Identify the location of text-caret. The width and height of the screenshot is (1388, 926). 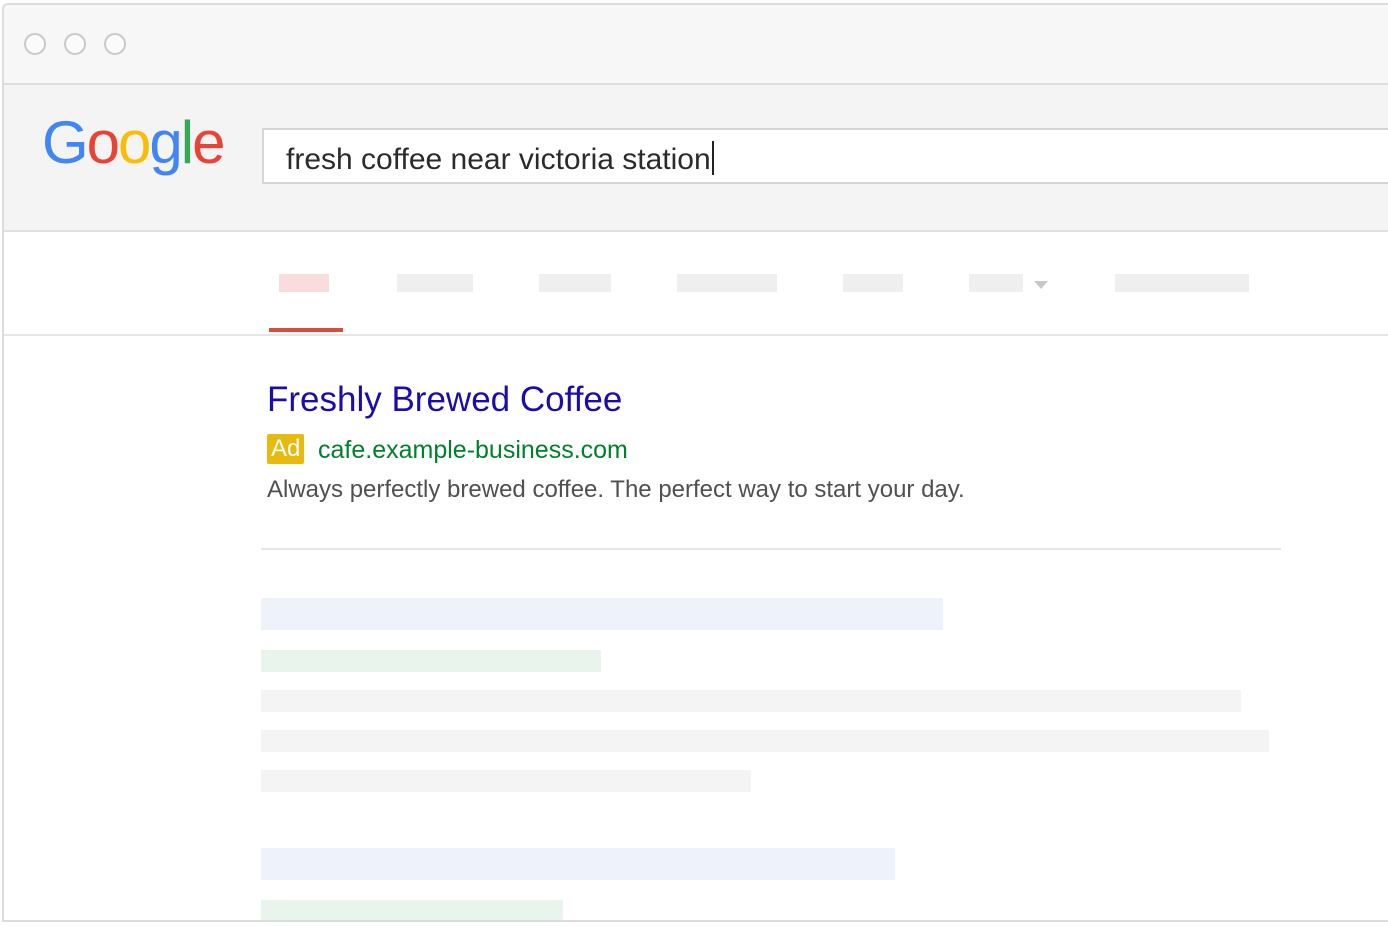
(712, 158).